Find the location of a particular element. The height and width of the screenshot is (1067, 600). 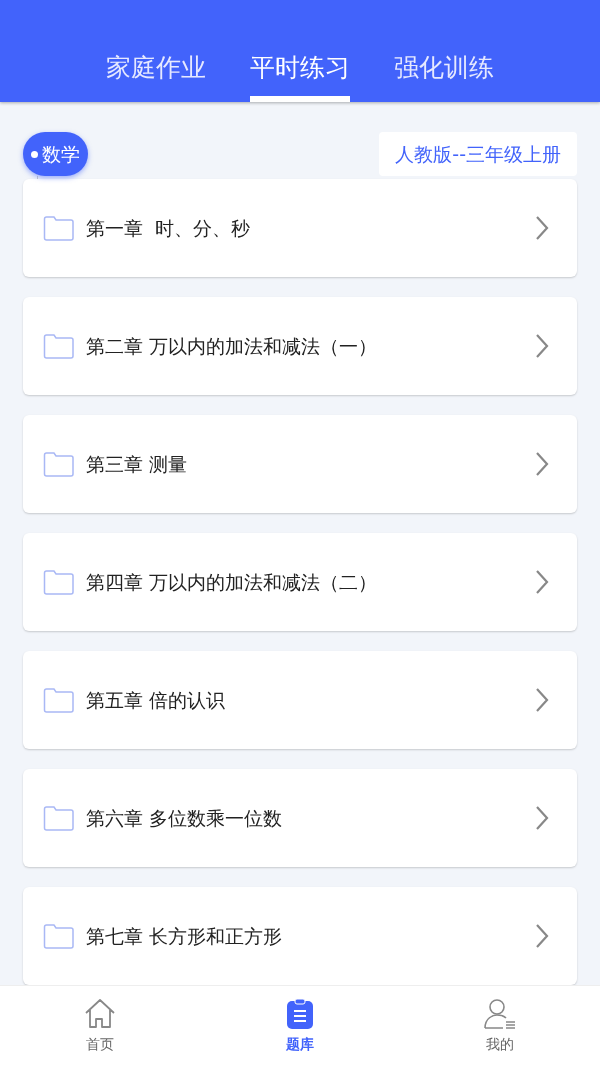

chapter-title: 第七章 长方形和正方形 is located at coordinates (185, 936).